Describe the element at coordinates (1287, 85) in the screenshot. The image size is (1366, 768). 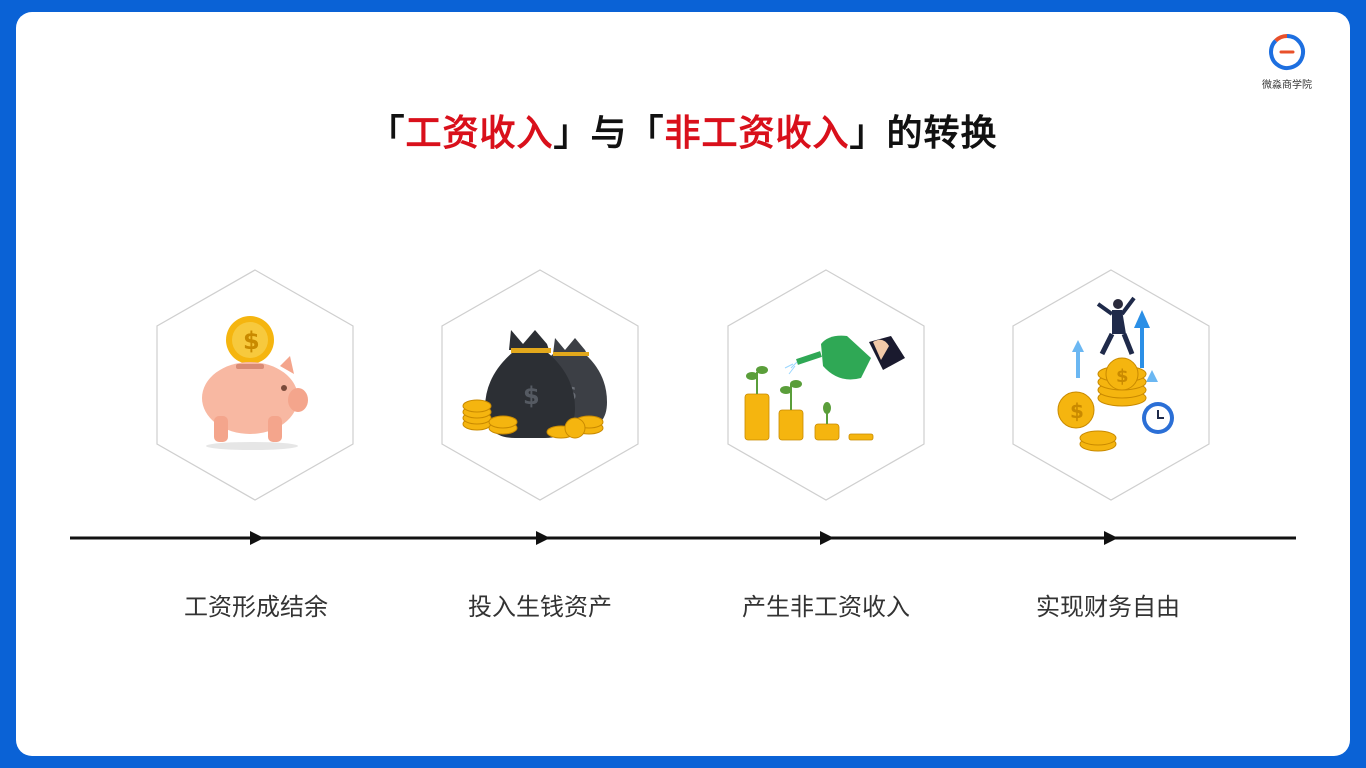
I see `brand-name: 微淼商学院` at that location.